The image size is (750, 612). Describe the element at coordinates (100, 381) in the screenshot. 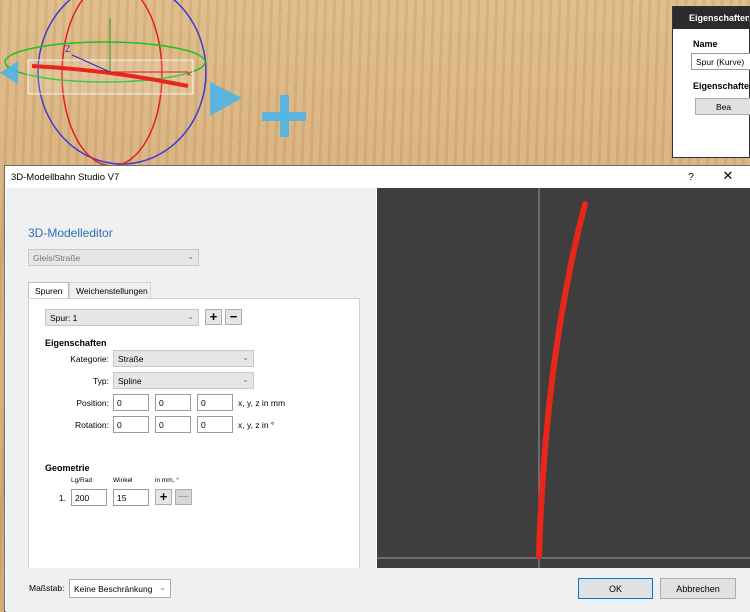

I see `type-label: Typ:` at that location.